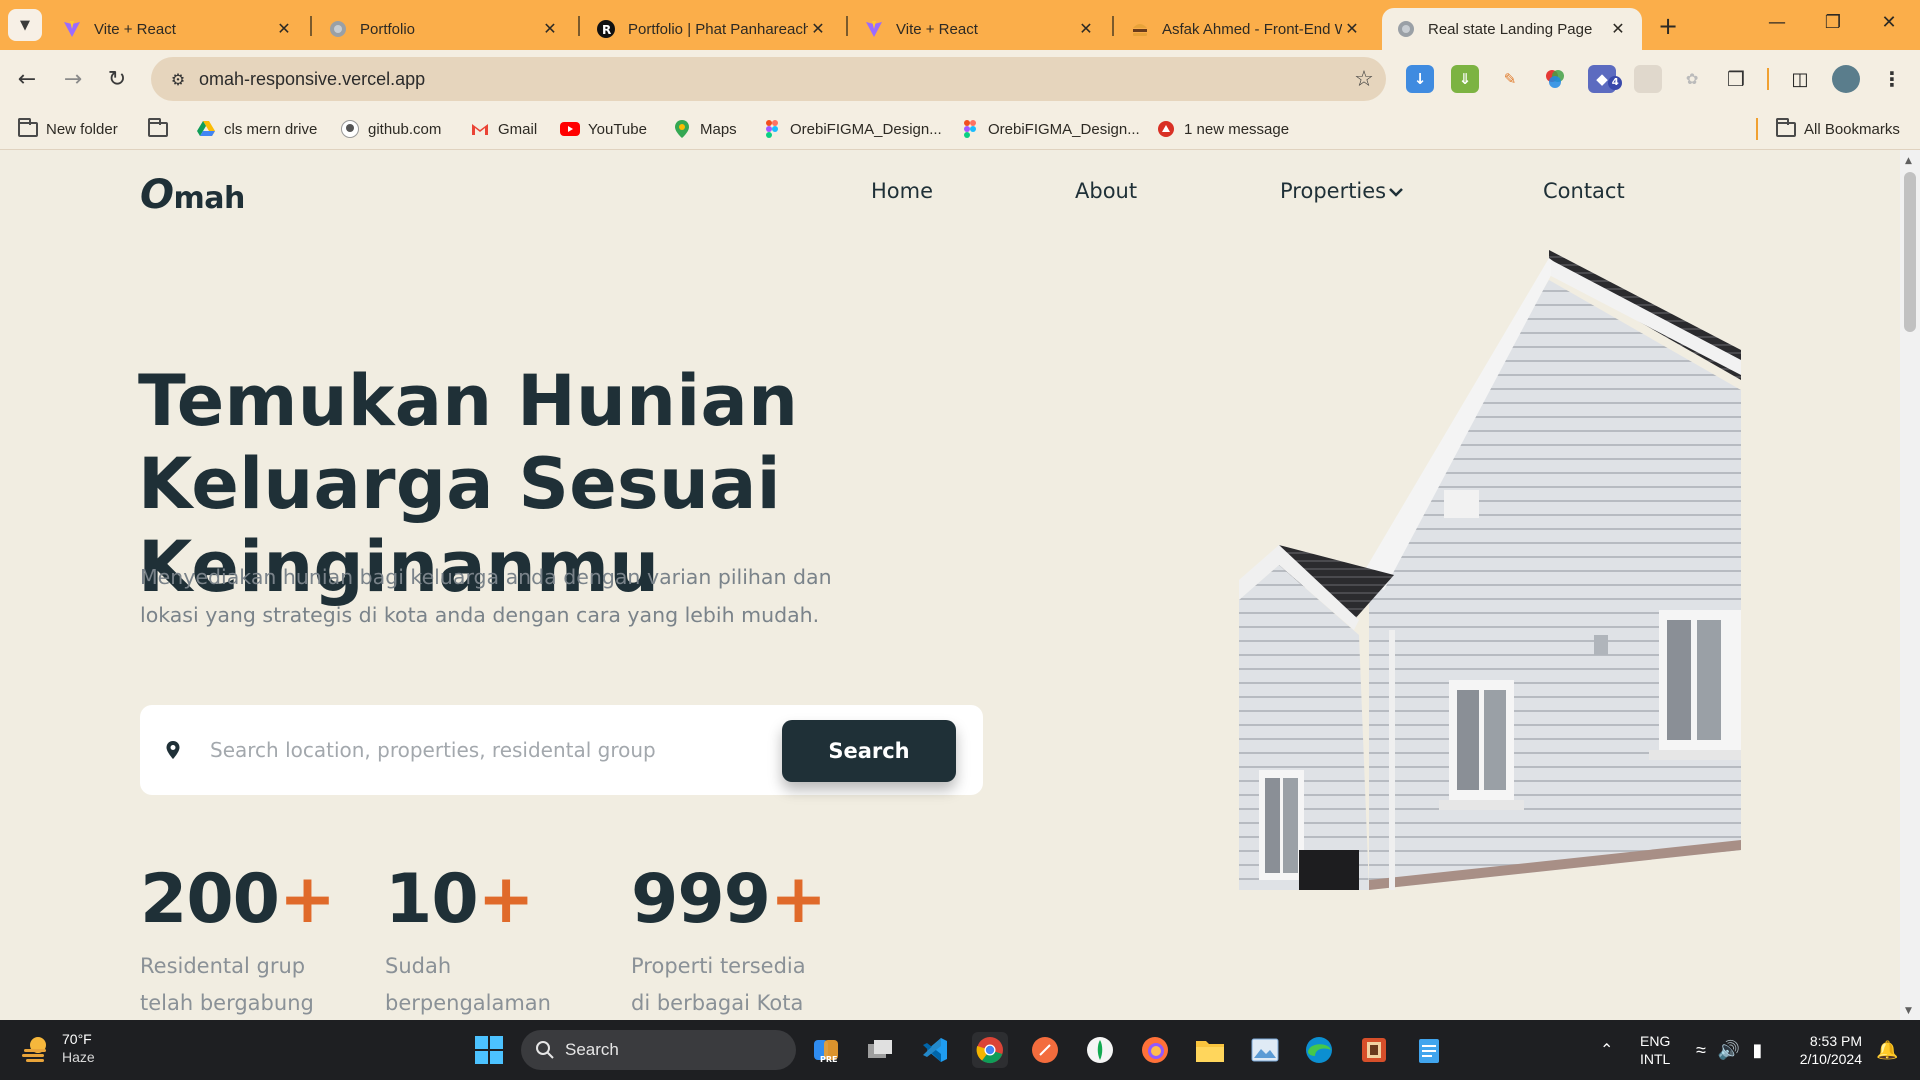 The height and width of the screenshot is (1080, 1920). I want to click on location-pin-icon, so click(173, 750).